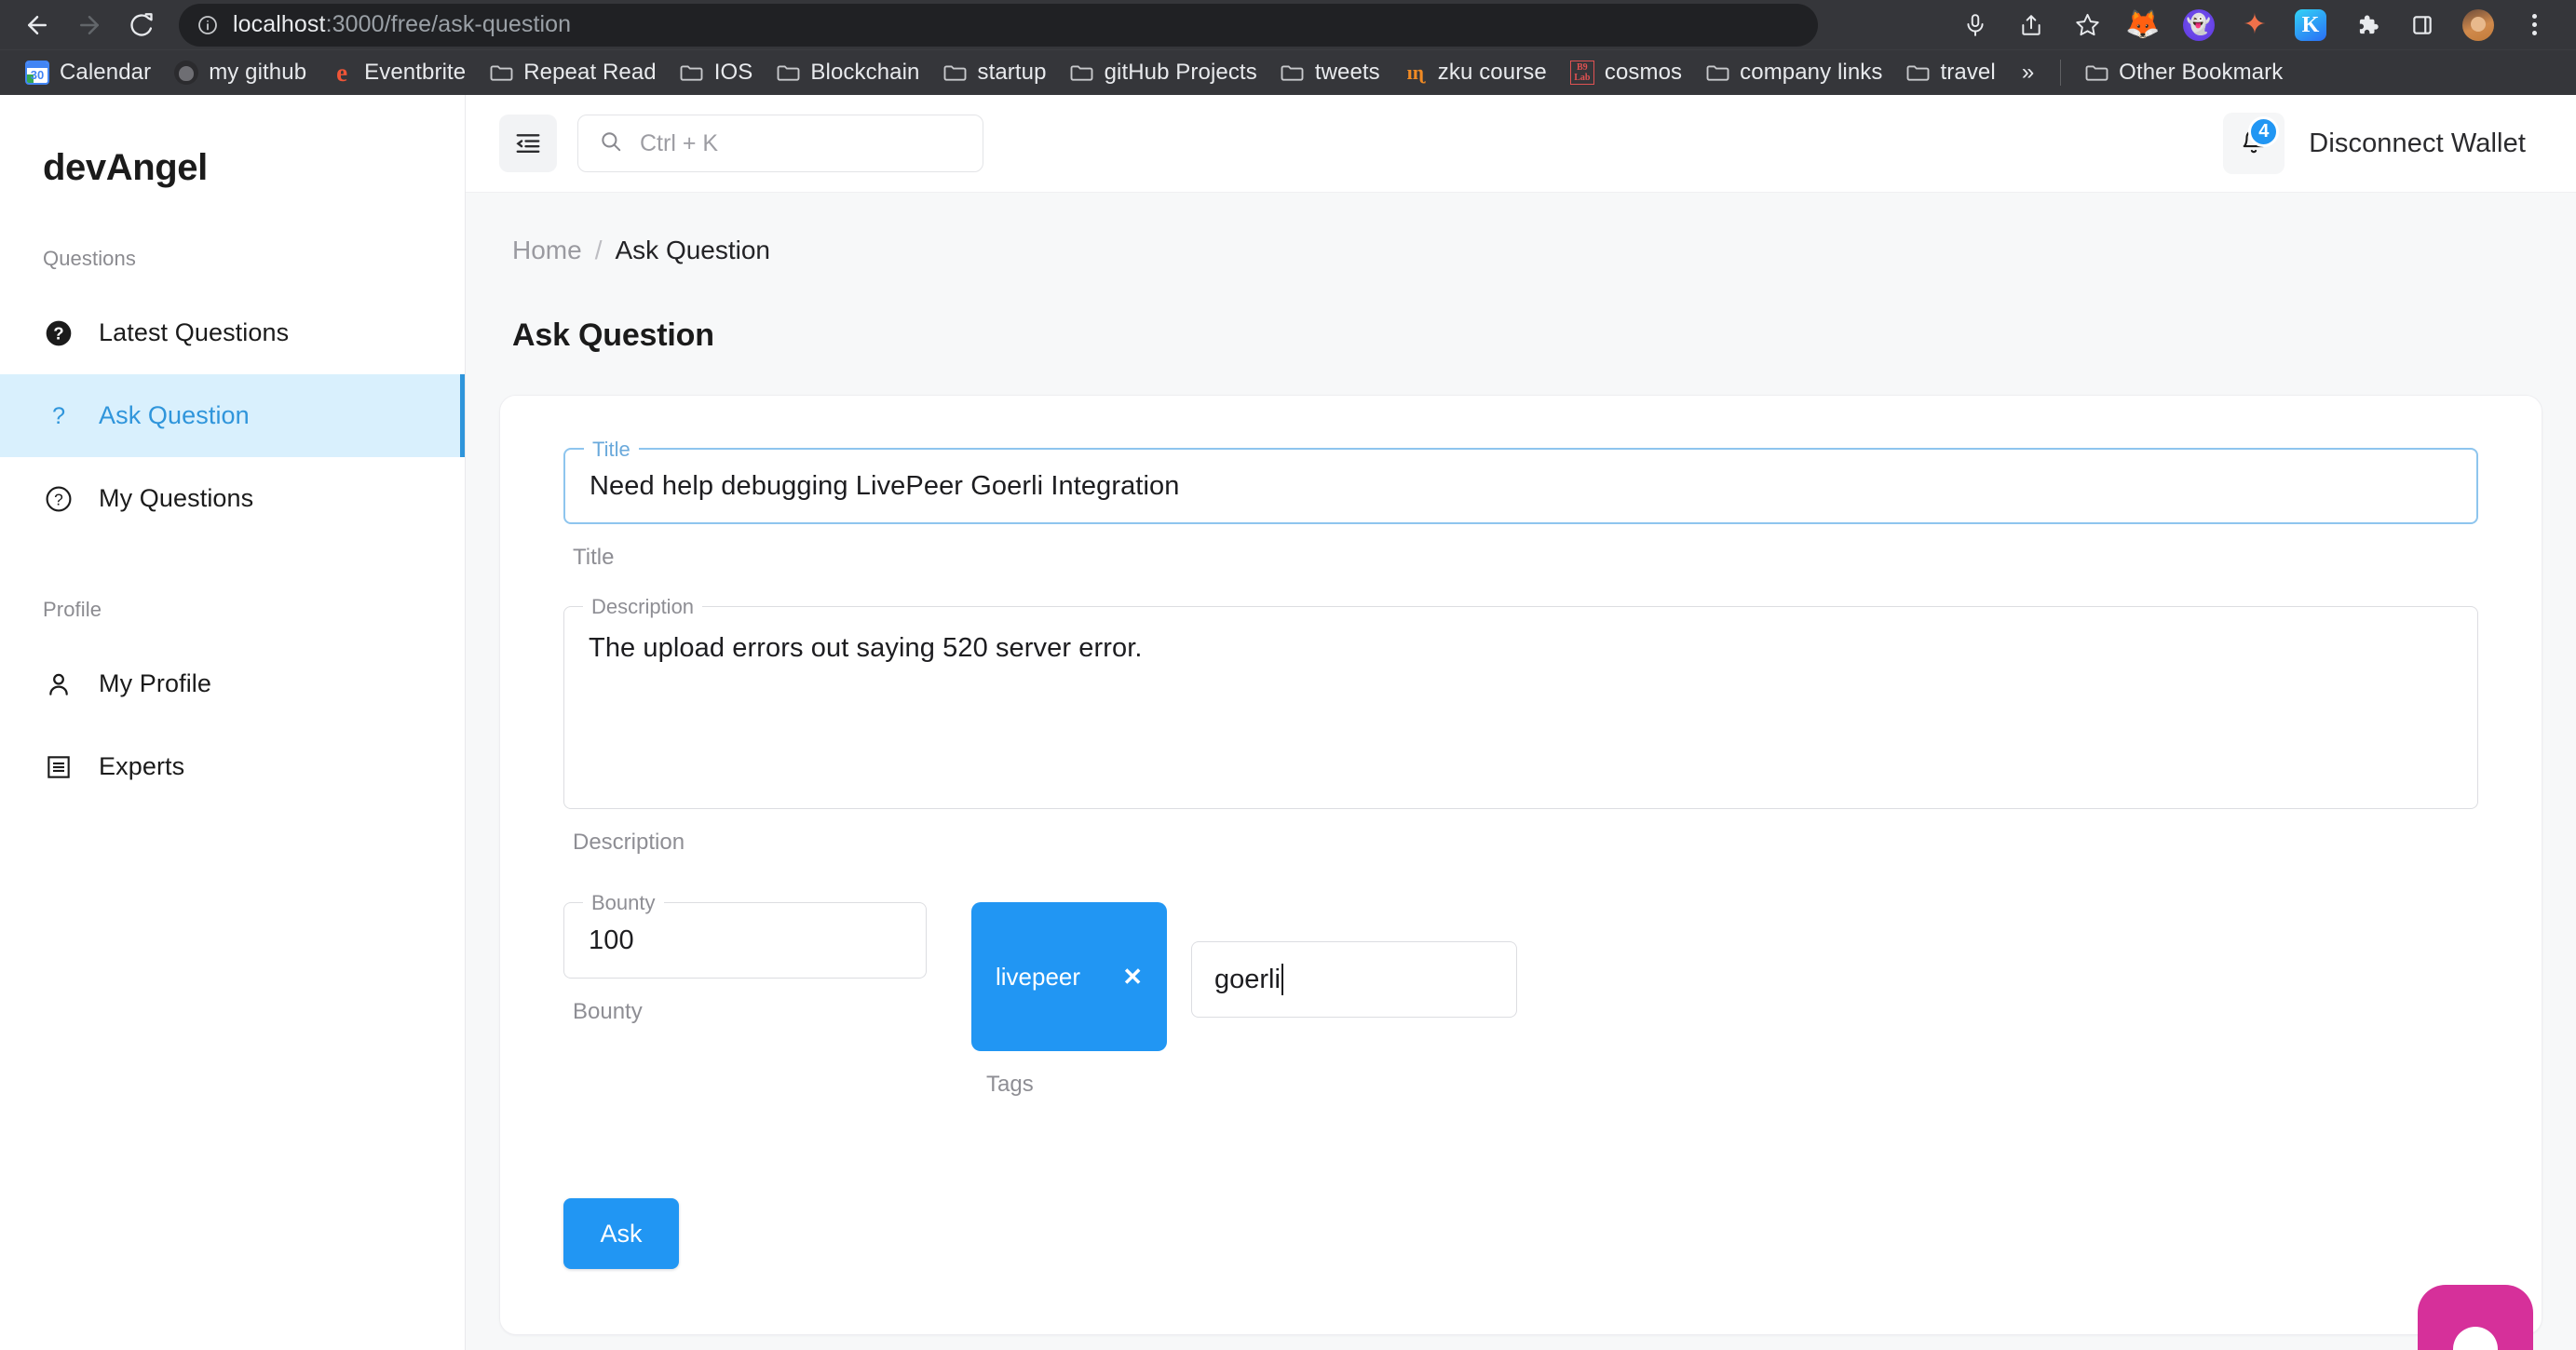 The height and width of the screenshot is (1350, 2576). Describe the element at coordinates (733, 73) in the screenshot. I see `bookmark-label: IOS` at that location.